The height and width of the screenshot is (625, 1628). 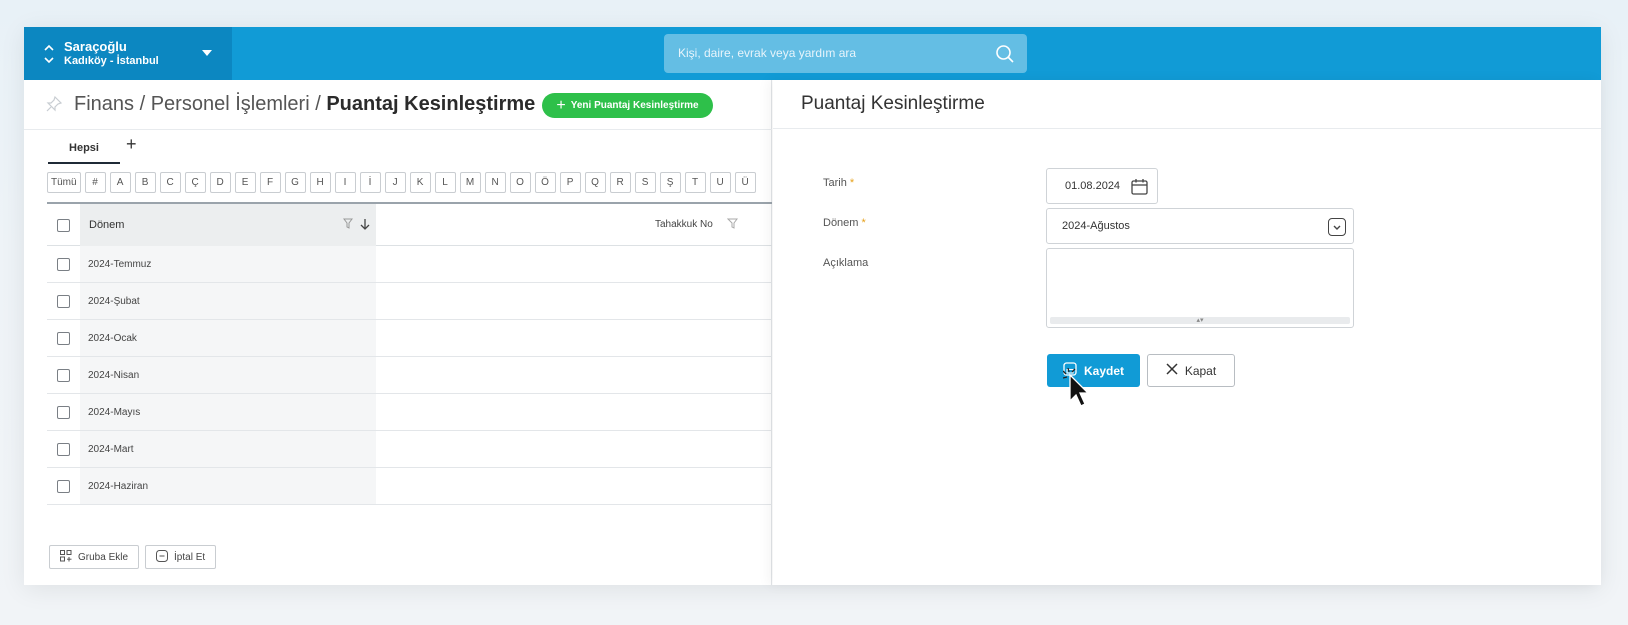 What do you see at coordinates (595, 182) in the screenshot?
I see `letter-filter: Q` at bounding box center [595, 182].